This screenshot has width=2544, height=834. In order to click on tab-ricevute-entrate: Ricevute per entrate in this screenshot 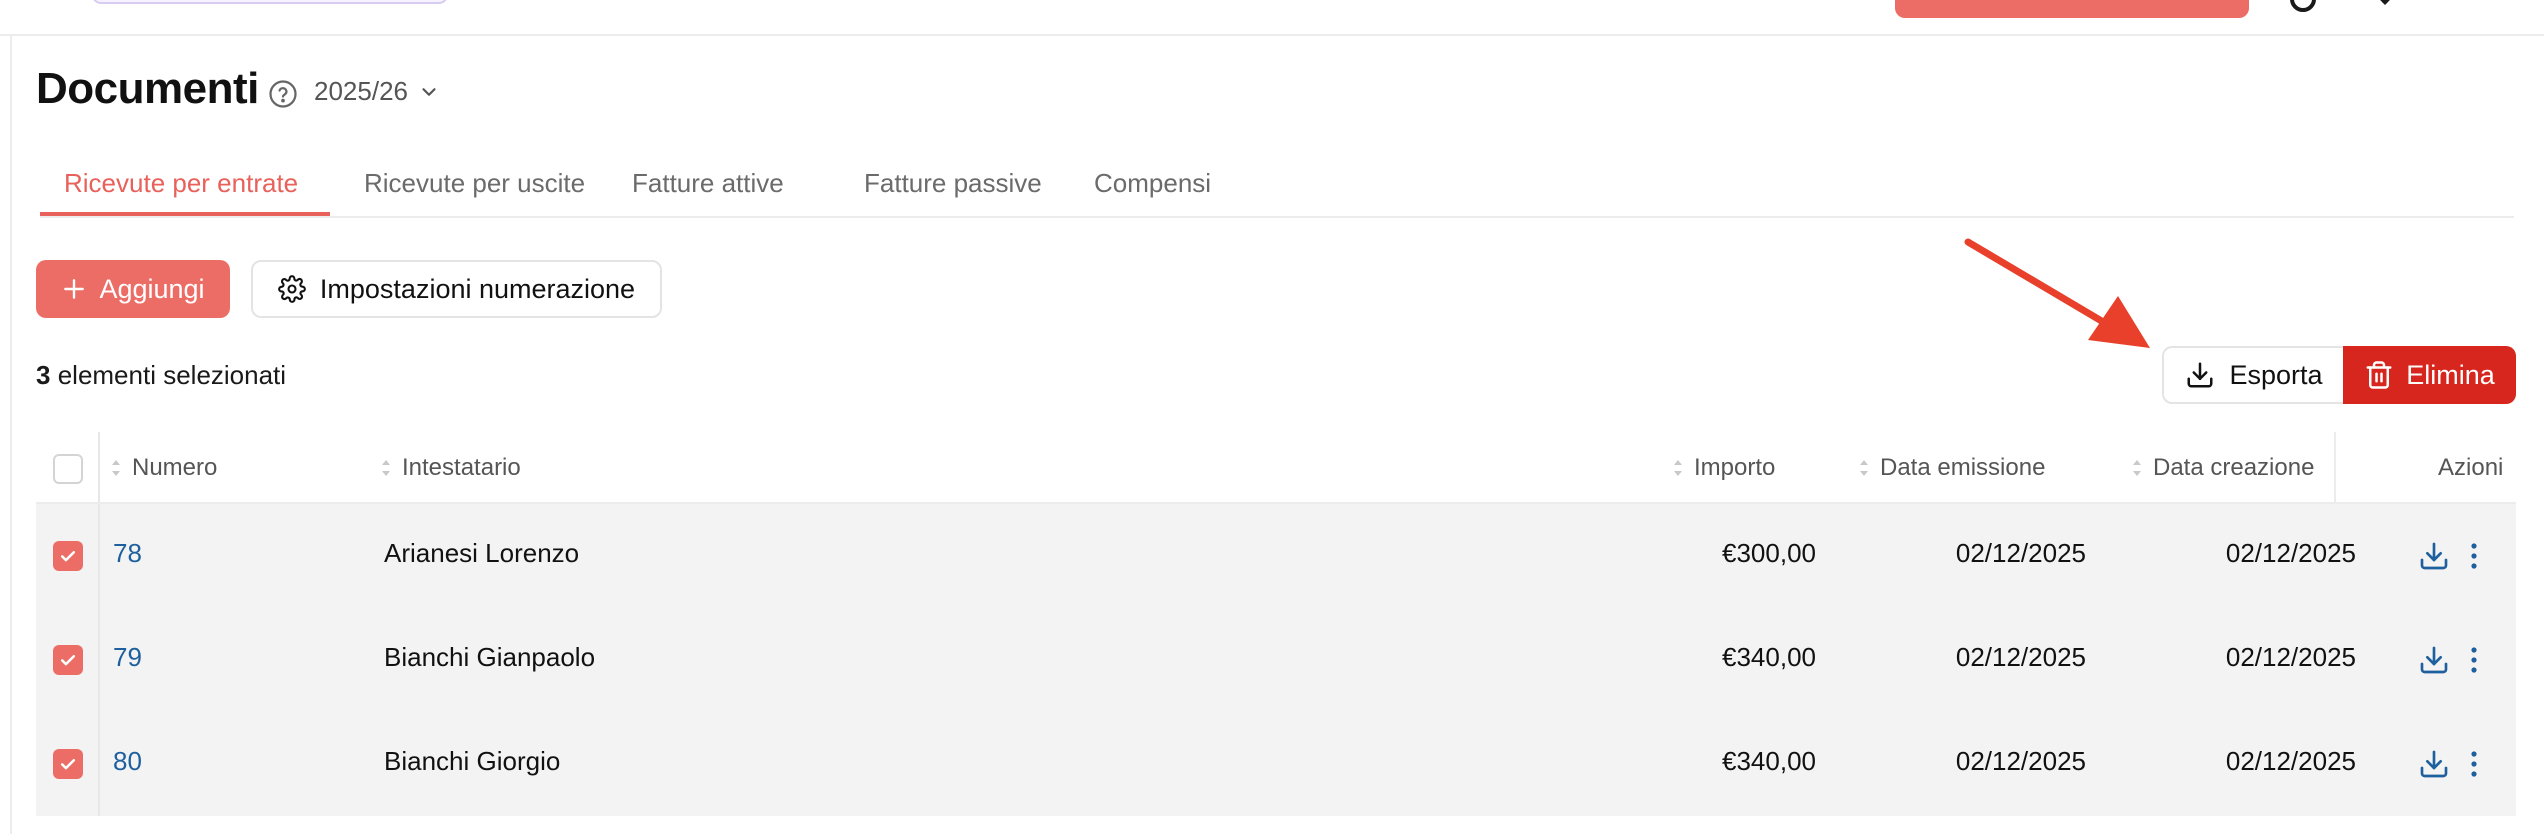, I will do `click(185, 188)`.